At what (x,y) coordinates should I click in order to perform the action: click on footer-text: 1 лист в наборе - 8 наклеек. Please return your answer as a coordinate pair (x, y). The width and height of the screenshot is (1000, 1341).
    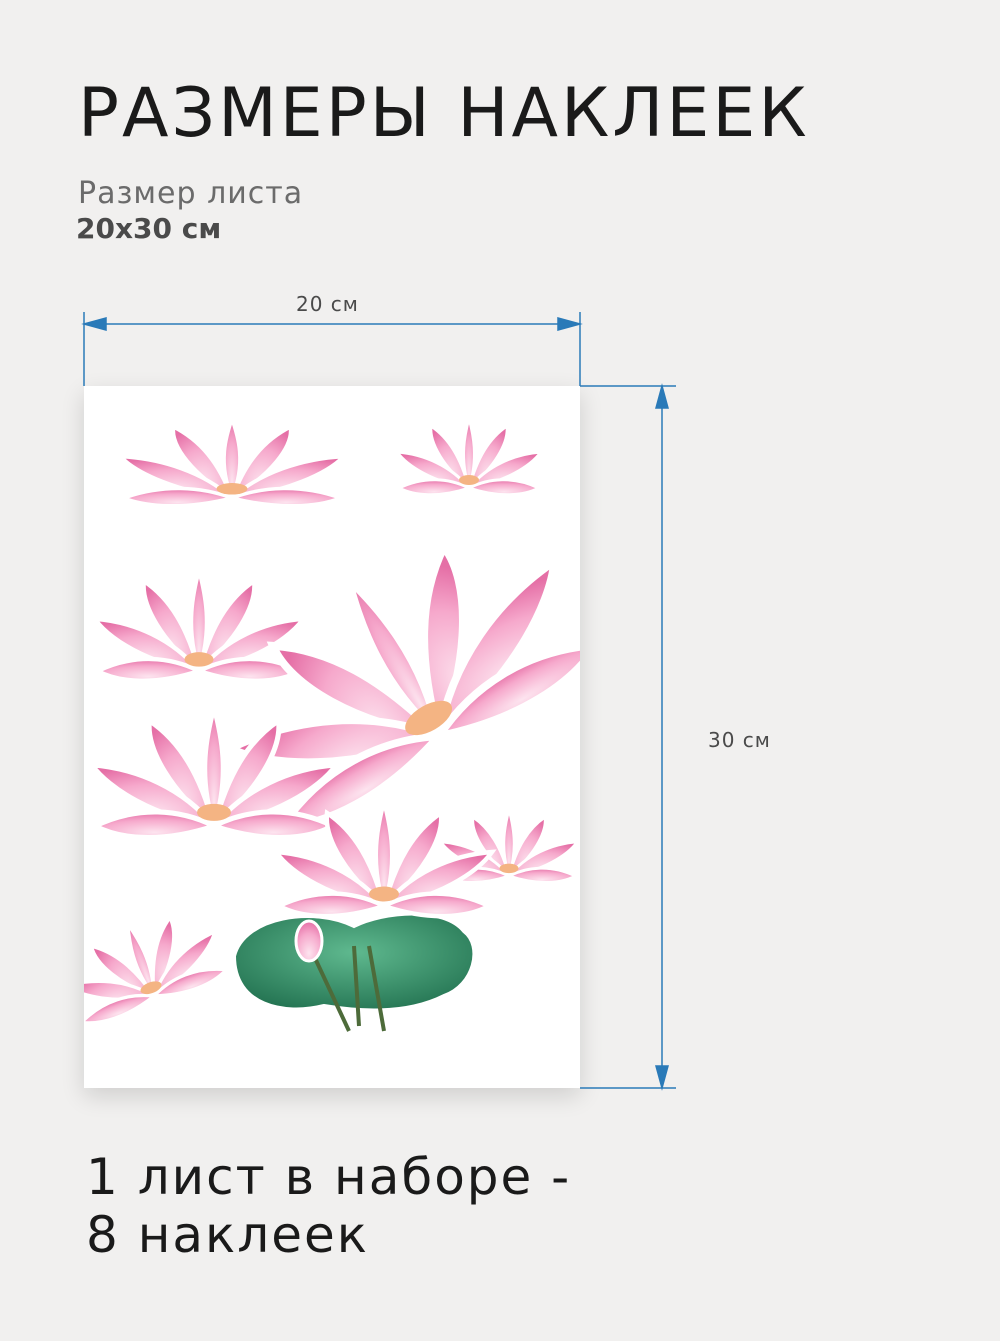
    Looking at the image, I should click on (328, 1206).